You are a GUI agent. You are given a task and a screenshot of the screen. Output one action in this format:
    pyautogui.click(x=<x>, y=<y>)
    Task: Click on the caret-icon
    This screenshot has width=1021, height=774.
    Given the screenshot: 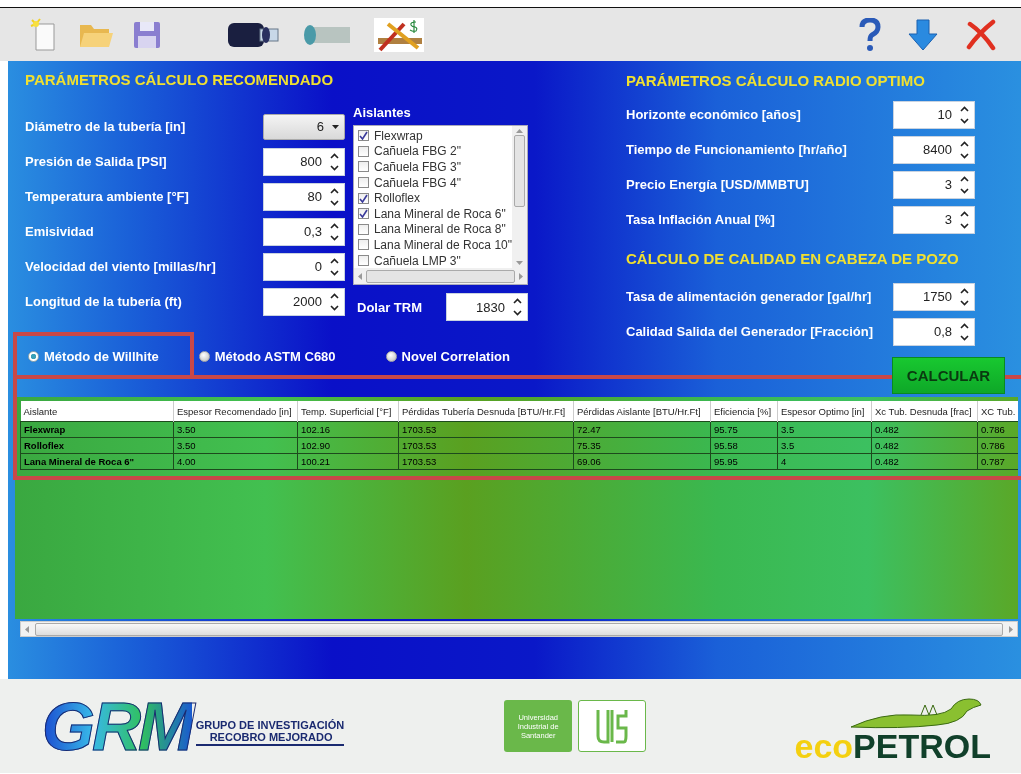 What is the action you would take?
    pyautogui.click(x=335, y=126)
    